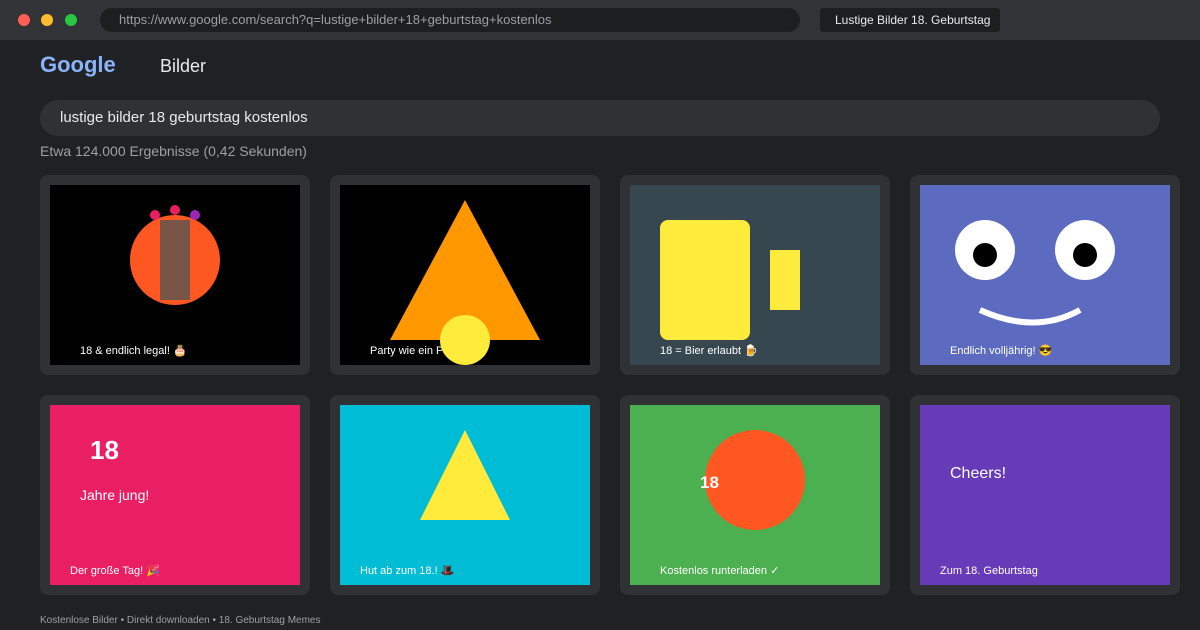 Image resolution: width=1200 pixels, height=630 pixels. I want to click on result-caption: Hut ab zum 18.! 🎩, so click(407, 571).